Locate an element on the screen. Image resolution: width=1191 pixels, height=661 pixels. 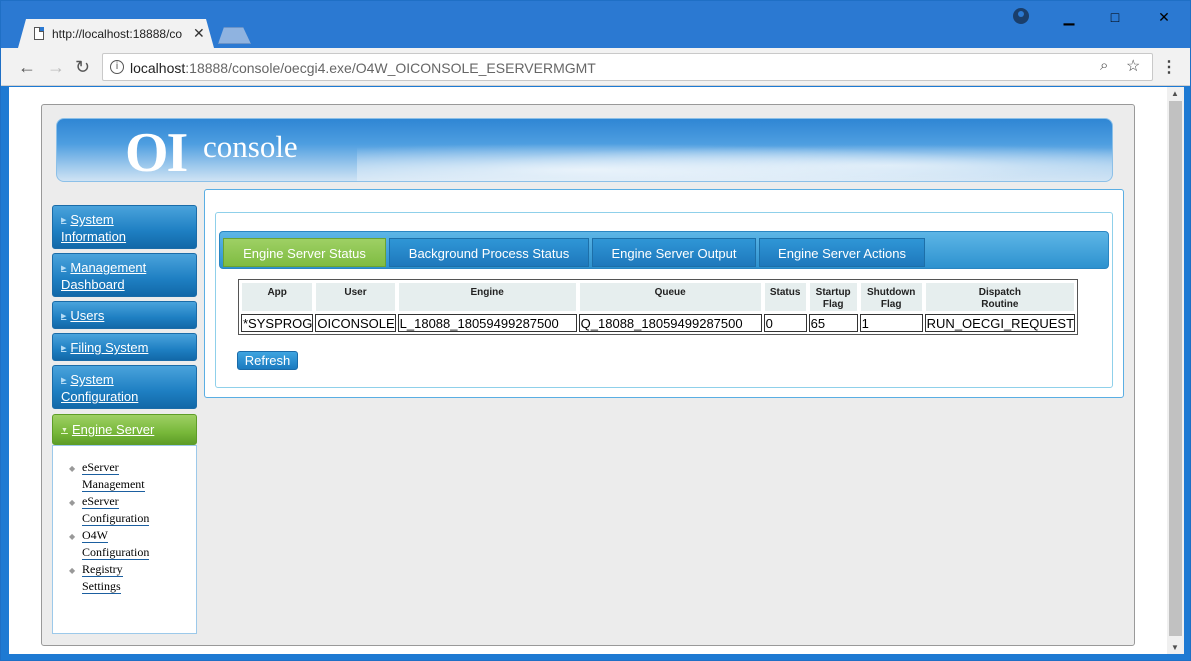
column-header: Dispatch Routine is located at coordinates (1000, 297).